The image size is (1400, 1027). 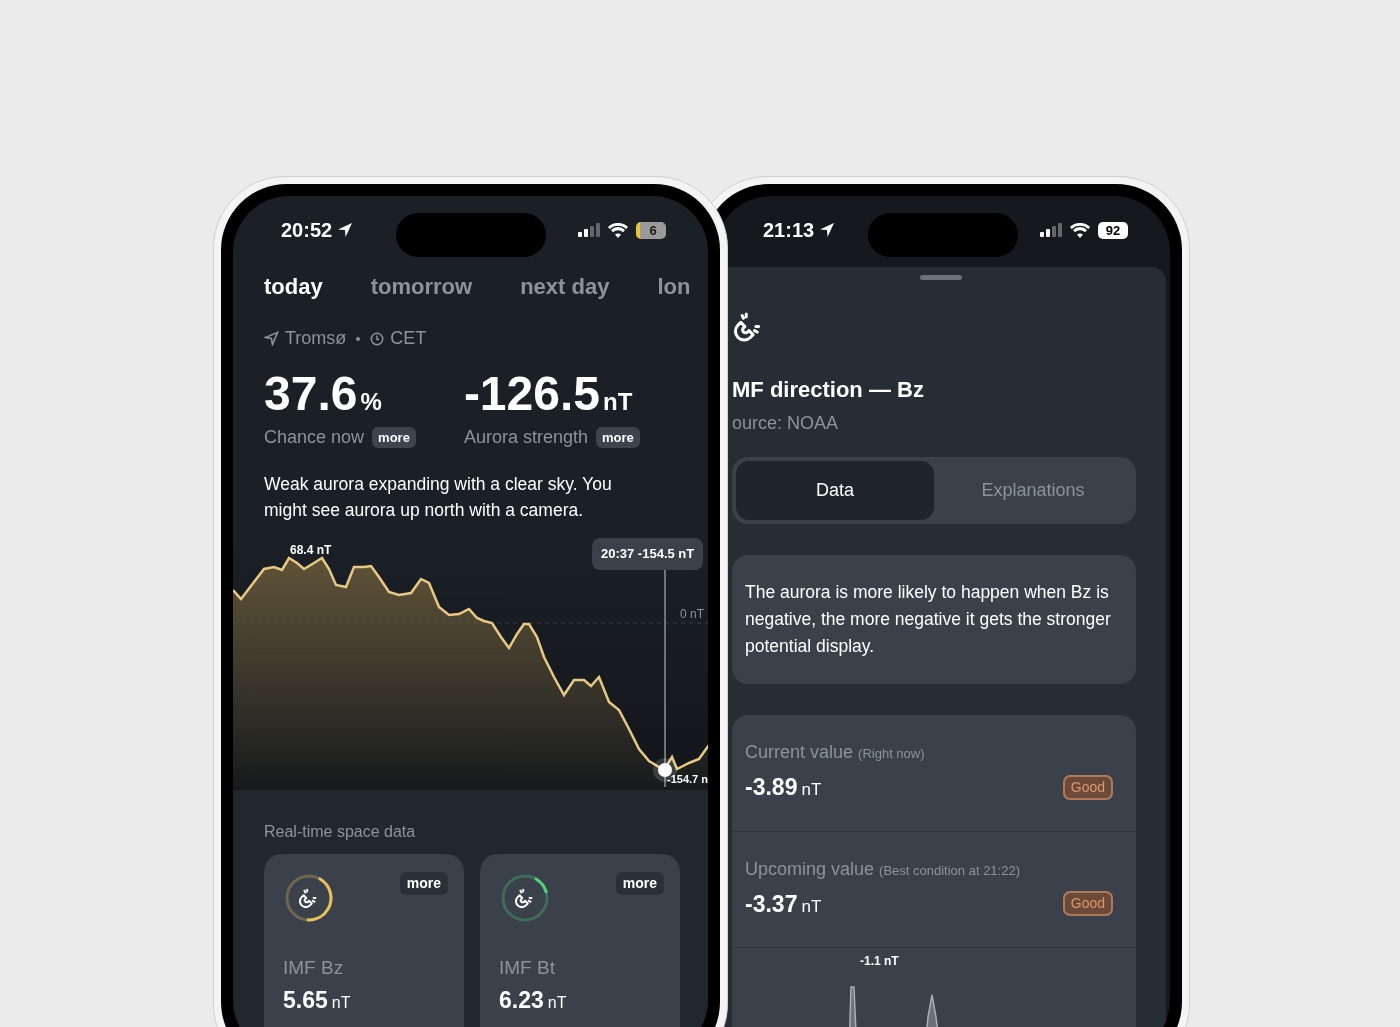 I want to click on chart-tooltip: 20:37 -154.5 nT, so click(x=648, y=554).